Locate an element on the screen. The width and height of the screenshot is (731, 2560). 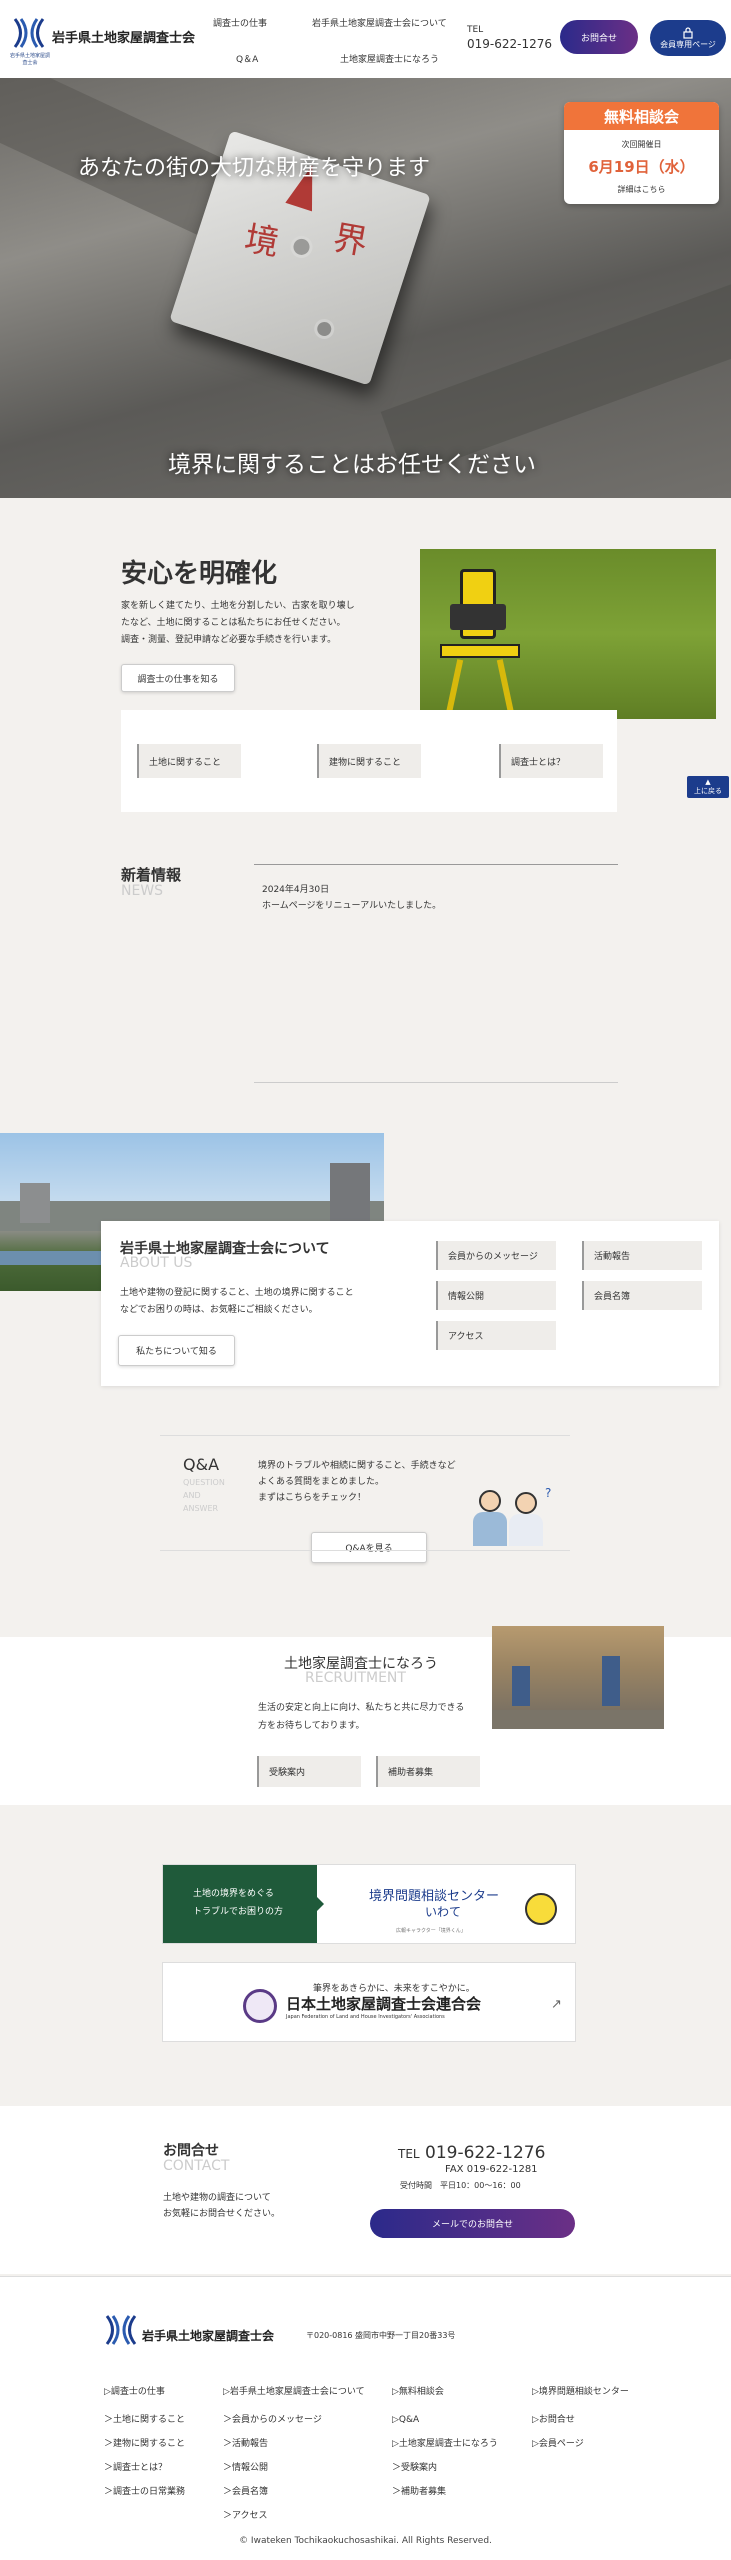
contact-tel-number: 019-622-1276 is located at coordinates (485, 2153).